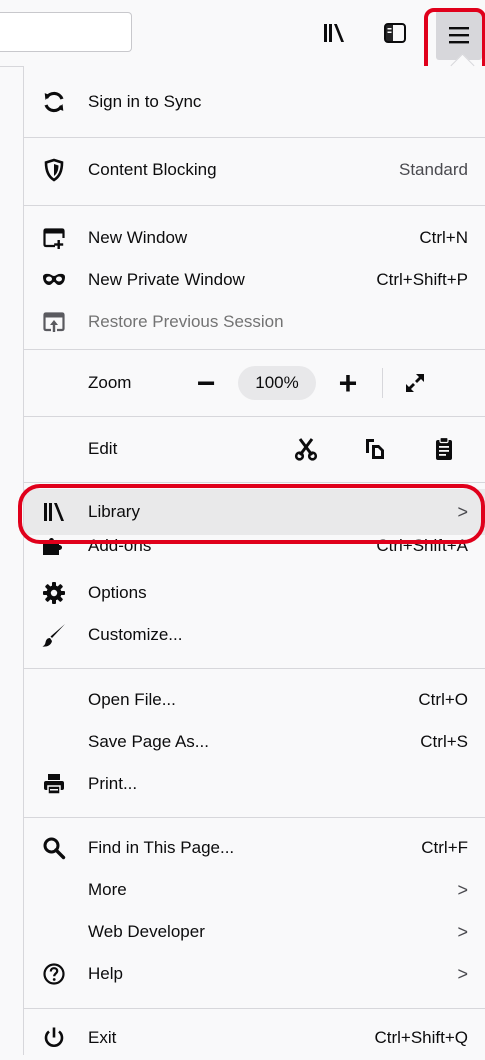  I want to click on paste-button, so click(444, 449).